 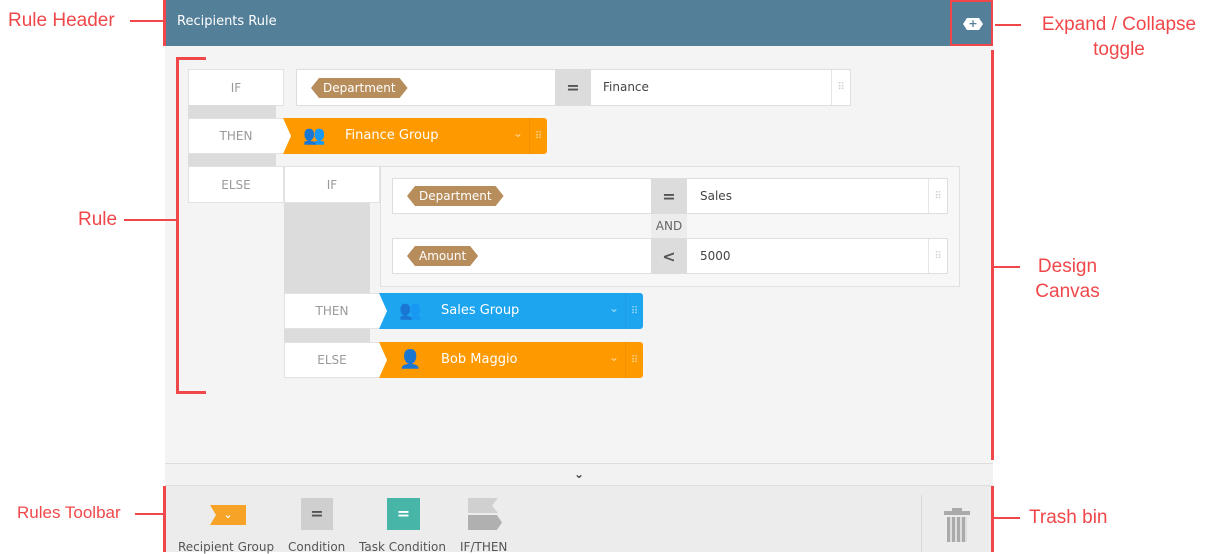 I want to click on trash-icon, so click(x=957, y=525).